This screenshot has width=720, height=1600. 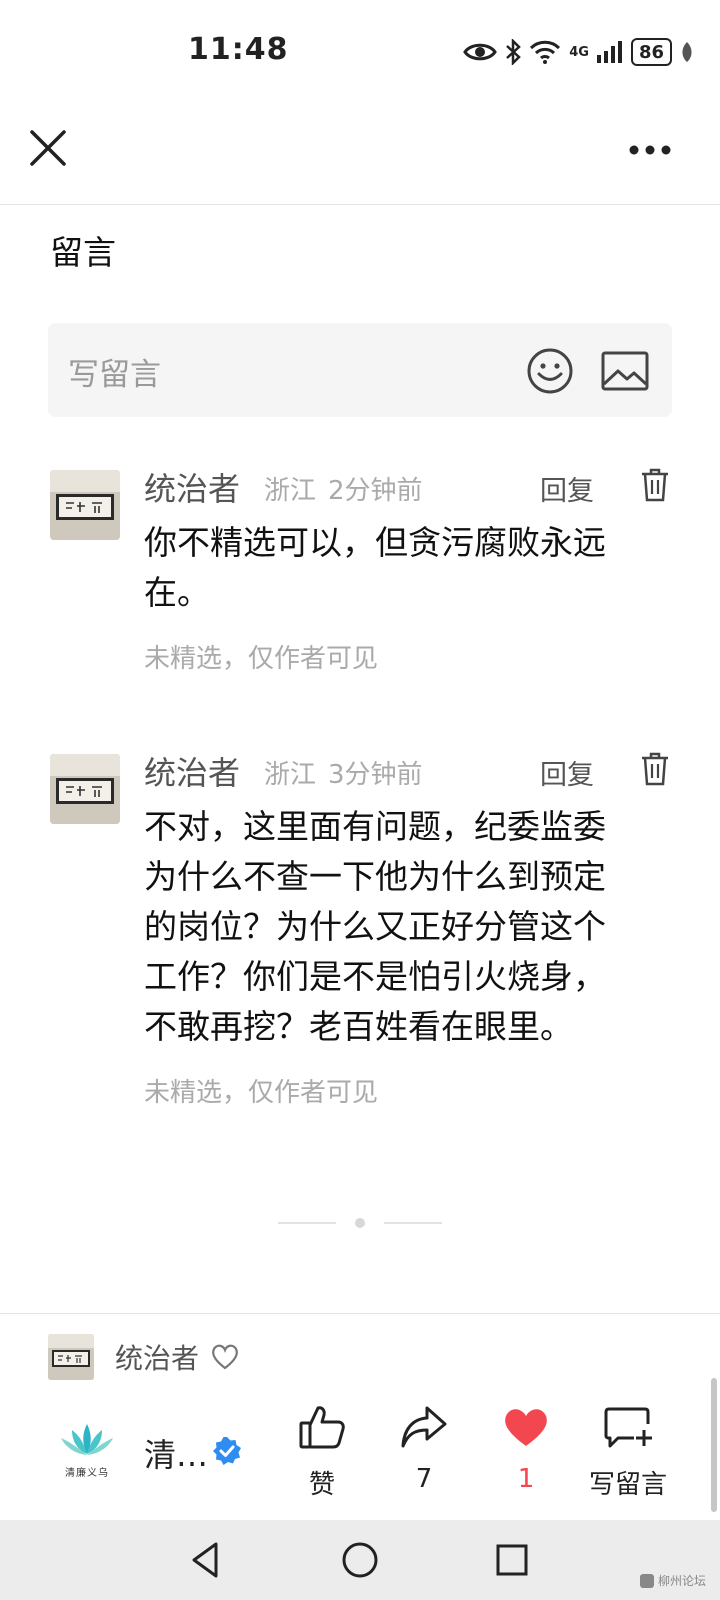 I want to click on comments-section-title: 留言, so click(x=83, y=252).